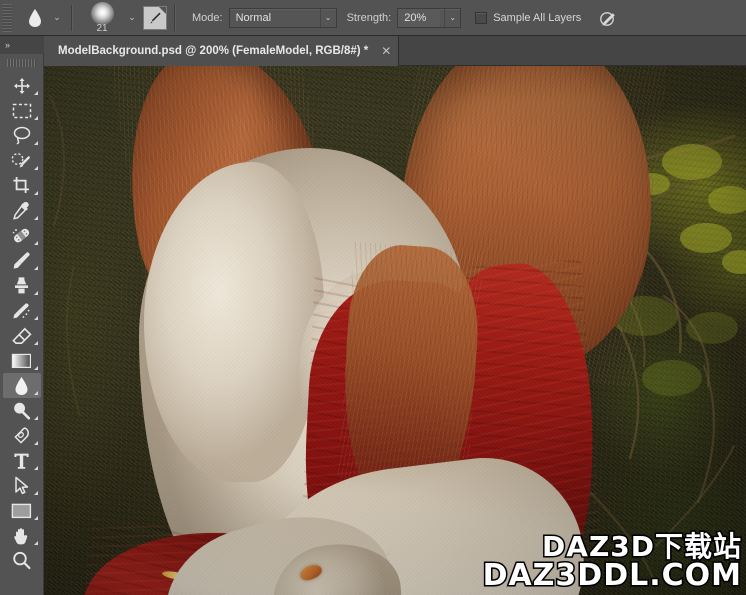  Describe the element at coordinates (452, 17) in the screenshot. I see `strength-chevron-down-icon: ⌄` at that location.